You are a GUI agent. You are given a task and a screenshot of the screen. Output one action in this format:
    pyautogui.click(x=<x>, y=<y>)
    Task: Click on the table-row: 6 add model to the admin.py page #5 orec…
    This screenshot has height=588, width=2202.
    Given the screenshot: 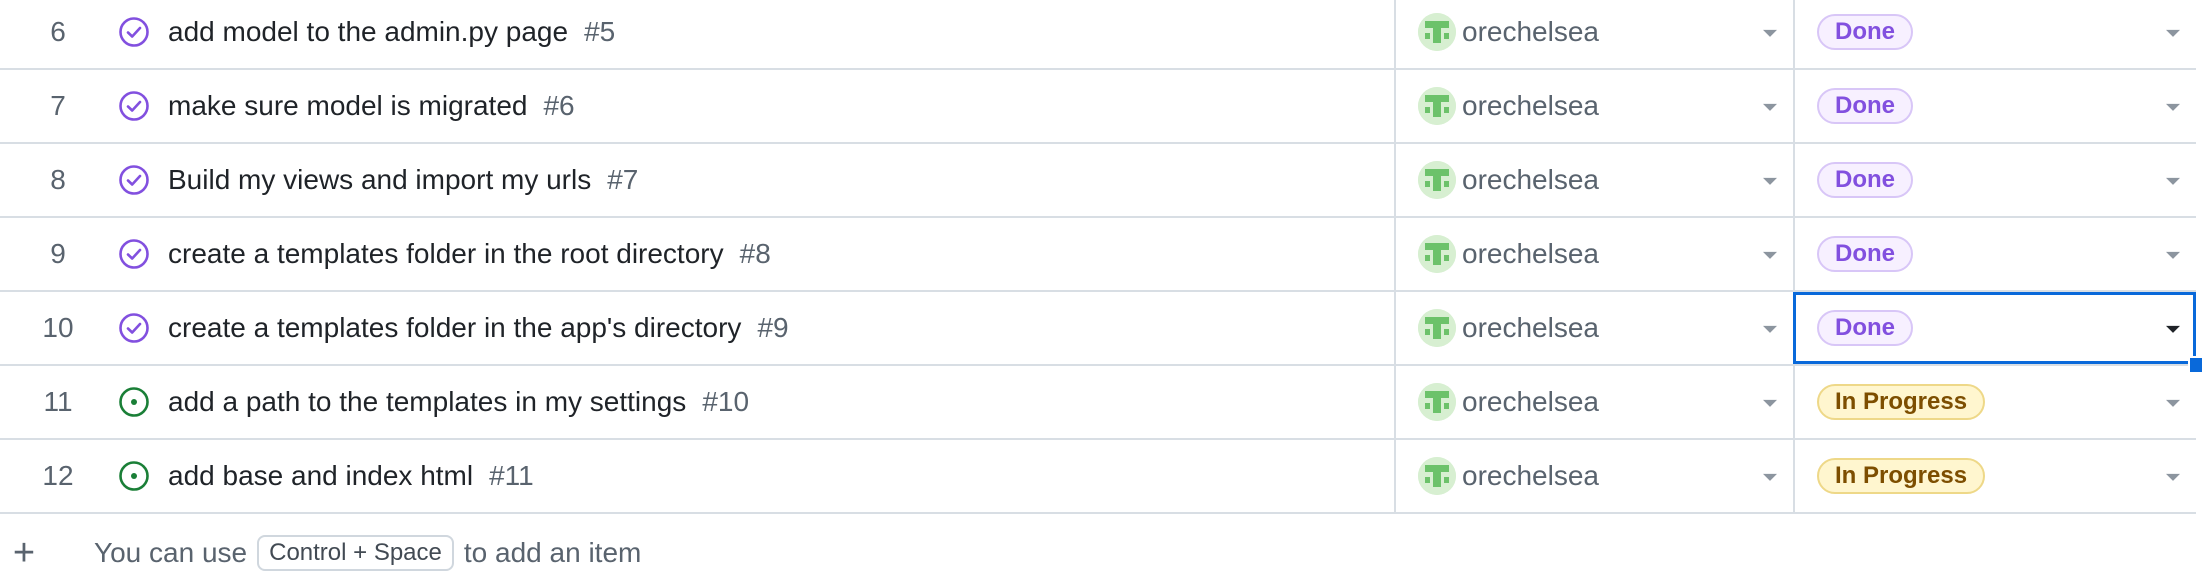 What is the action you would take?
    pyautogui.click(x=1098, y=35)
    